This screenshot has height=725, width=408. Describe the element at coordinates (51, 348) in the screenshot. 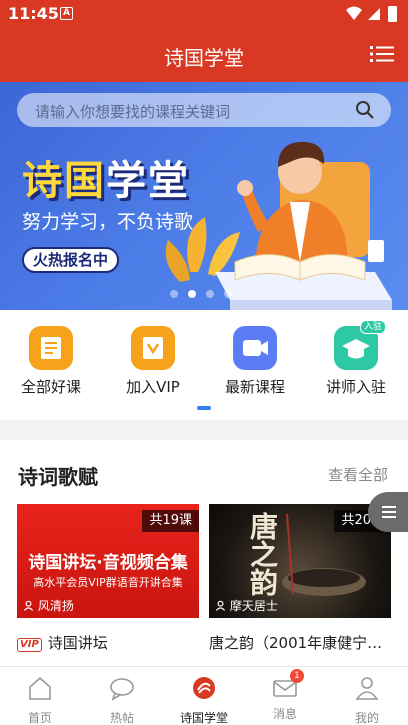

I see `course-book-icon` at that location.